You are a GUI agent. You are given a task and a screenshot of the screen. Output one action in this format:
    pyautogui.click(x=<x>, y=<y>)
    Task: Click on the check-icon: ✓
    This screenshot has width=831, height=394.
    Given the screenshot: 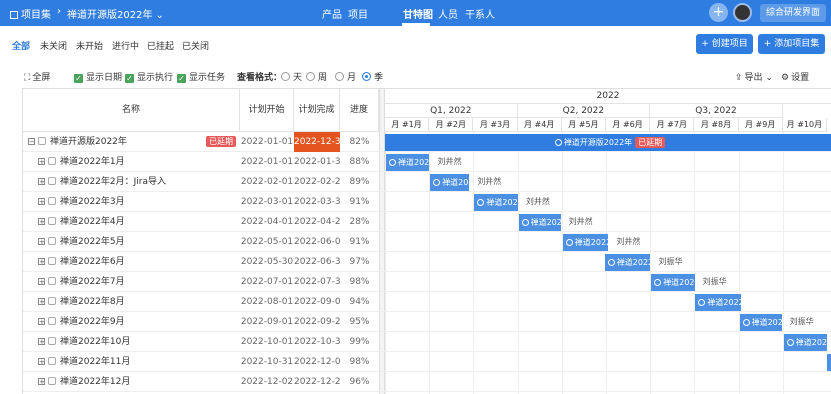 What is the action you would take?
    pyautogui.click(x=181, y=78)
    